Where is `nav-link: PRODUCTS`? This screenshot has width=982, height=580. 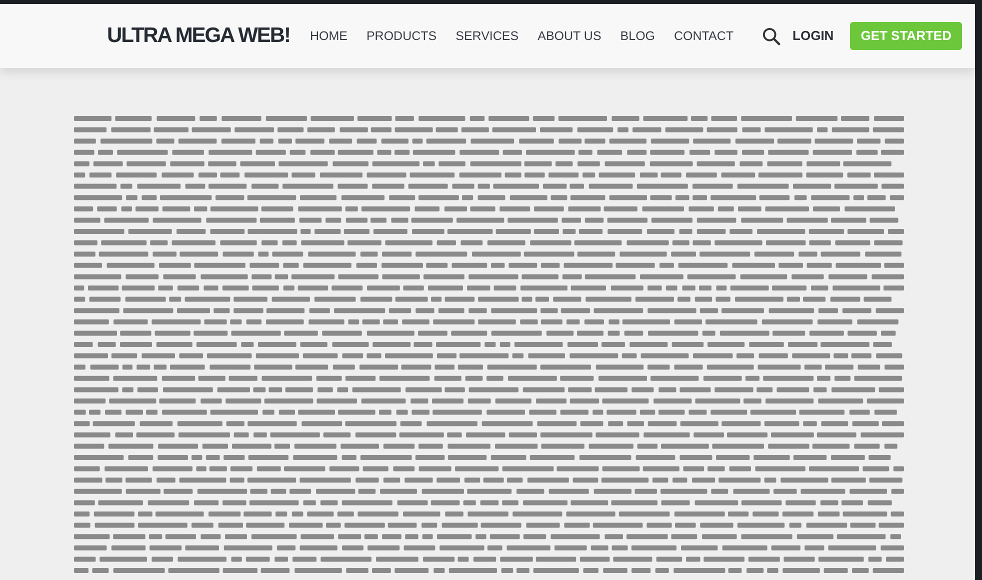 nav-link: PRODUCTS is located at coordinates (401, 36).